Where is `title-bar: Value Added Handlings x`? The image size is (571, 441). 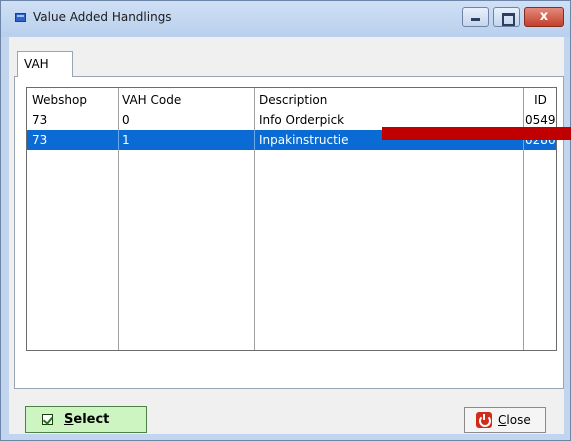 title-bar: Value Added Handlings x is located at coordinates (285, 19).